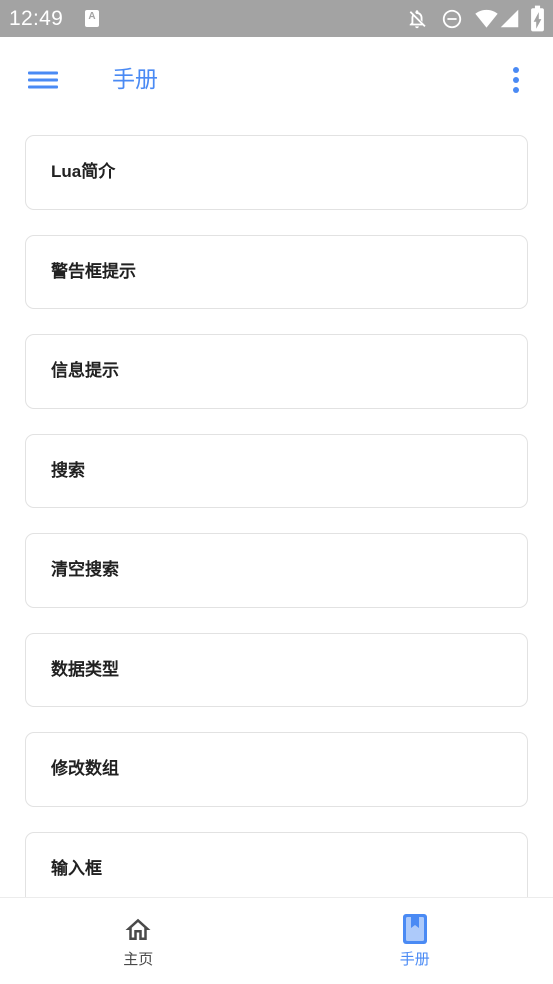 This screenshot has width=553, height=984. Describe the element at coordinates (138, 941) in the screenshot. I see `nav-item-home: 主页` at that location.